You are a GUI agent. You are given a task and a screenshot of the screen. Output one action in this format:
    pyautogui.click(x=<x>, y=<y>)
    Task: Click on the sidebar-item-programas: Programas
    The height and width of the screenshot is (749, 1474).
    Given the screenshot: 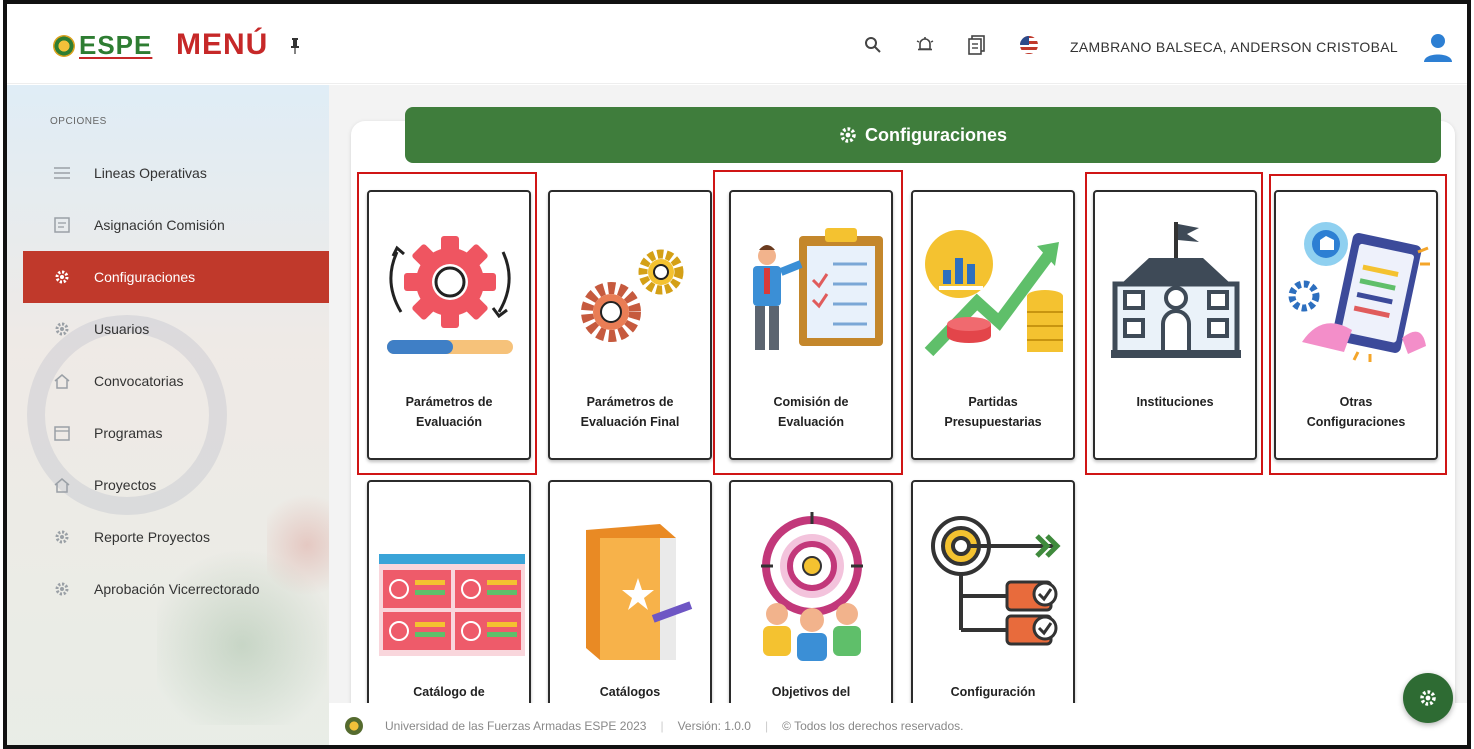 What is the action you would take?
    pyautogui.click(x=176, y=433)
    